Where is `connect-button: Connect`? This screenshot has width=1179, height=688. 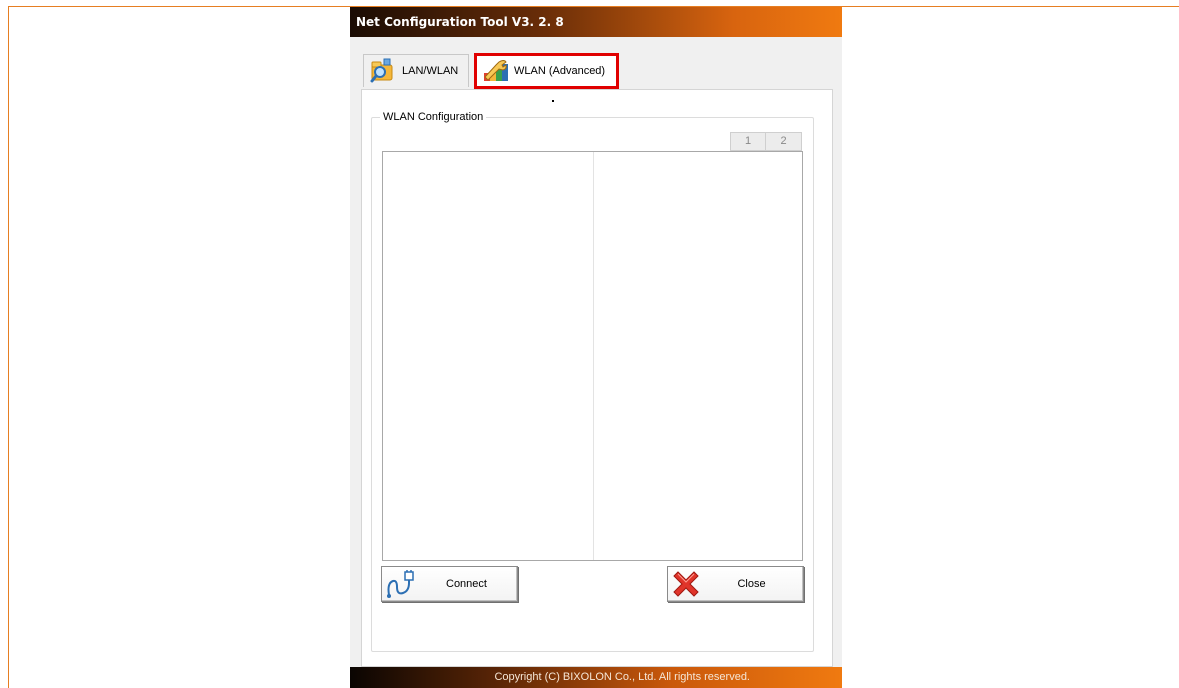 connect-button: Connect is located at coordinates (449, 584).